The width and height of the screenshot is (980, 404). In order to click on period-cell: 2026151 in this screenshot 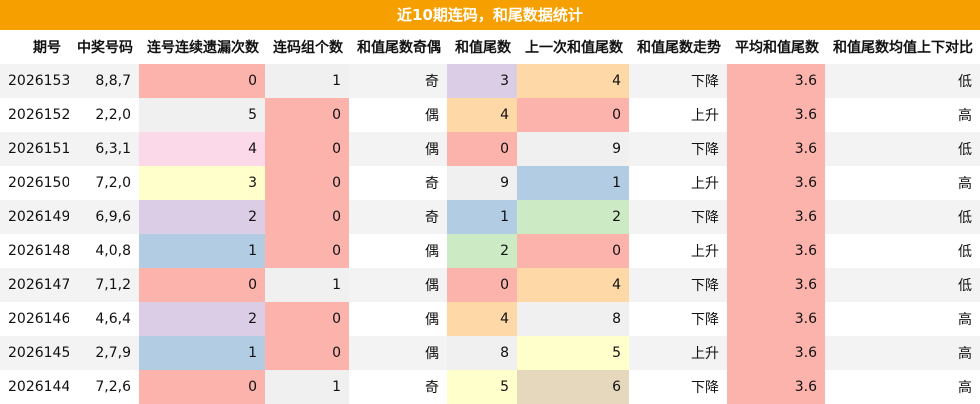, I will do `click(34, 149)`.